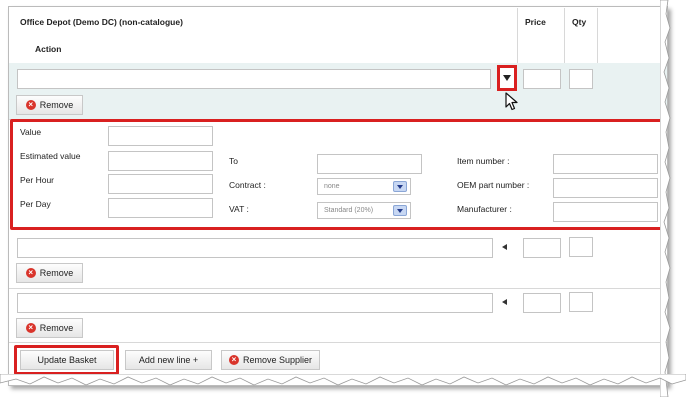 The height and width of the screenshot is (397, 686). Describe the element at coordinates (31, 132) in the screenshot. I see `value-label: Value` at that location.